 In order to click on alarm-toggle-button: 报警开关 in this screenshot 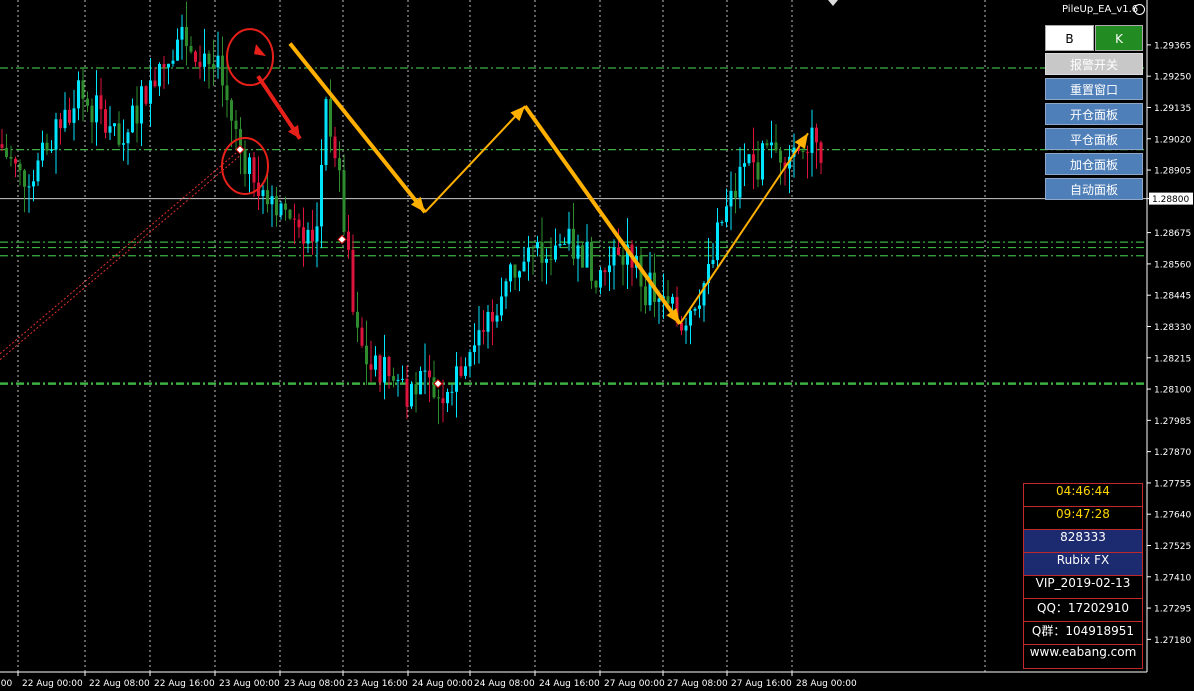, I will do `click(1094, 64)`.